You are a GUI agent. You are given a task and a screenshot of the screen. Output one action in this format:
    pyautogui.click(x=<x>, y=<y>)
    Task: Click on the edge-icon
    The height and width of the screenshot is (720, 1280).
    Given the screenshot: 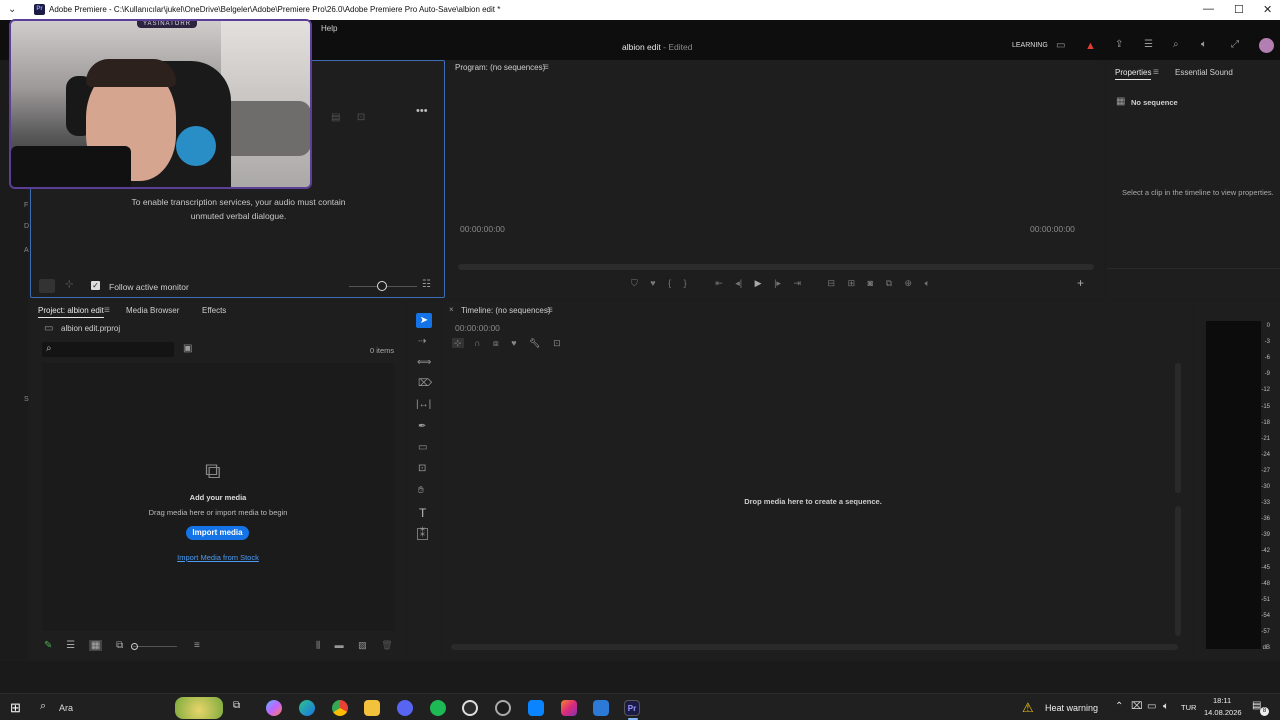 What is the action you would take?
    pyautogui.click(x=307, y=708)
    